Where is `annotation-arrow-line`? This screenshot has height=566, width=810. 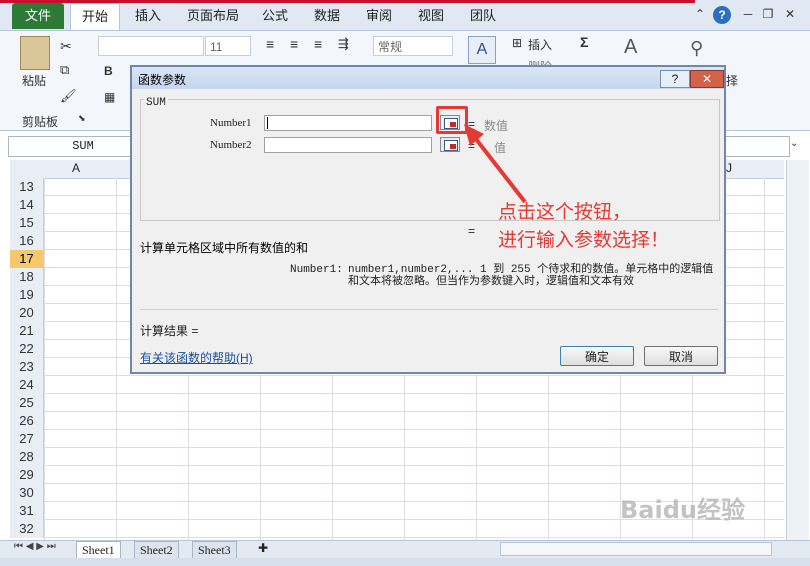
annotation-arrow-line is located at coordinates (498, 168).